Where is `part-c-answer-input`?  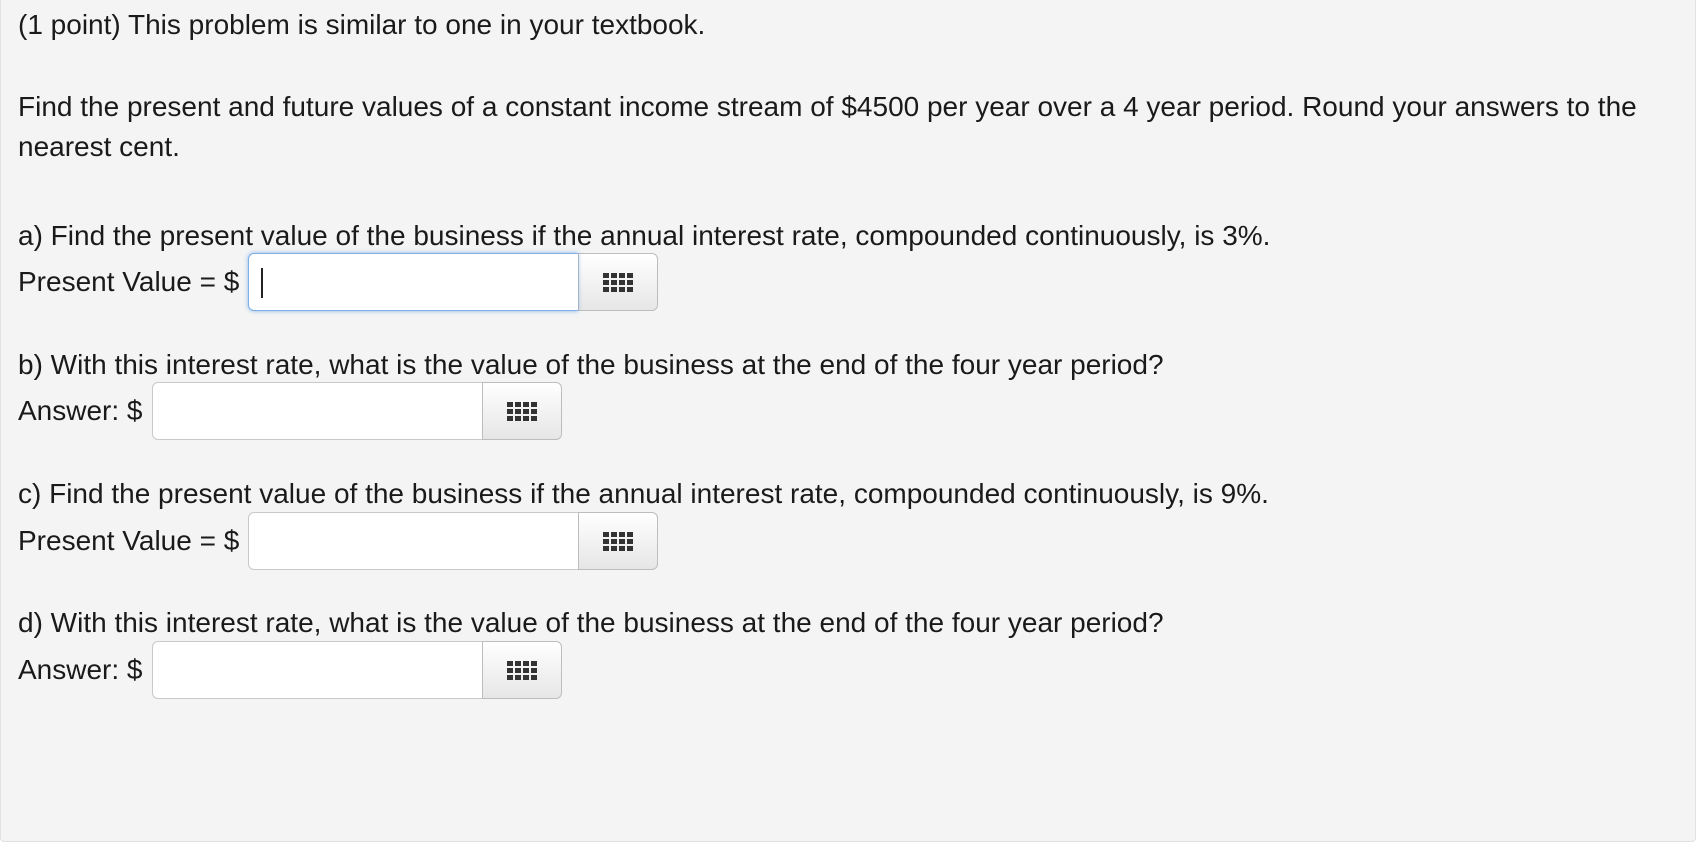 part-c-answer-input is located at coordinates (413, 541).